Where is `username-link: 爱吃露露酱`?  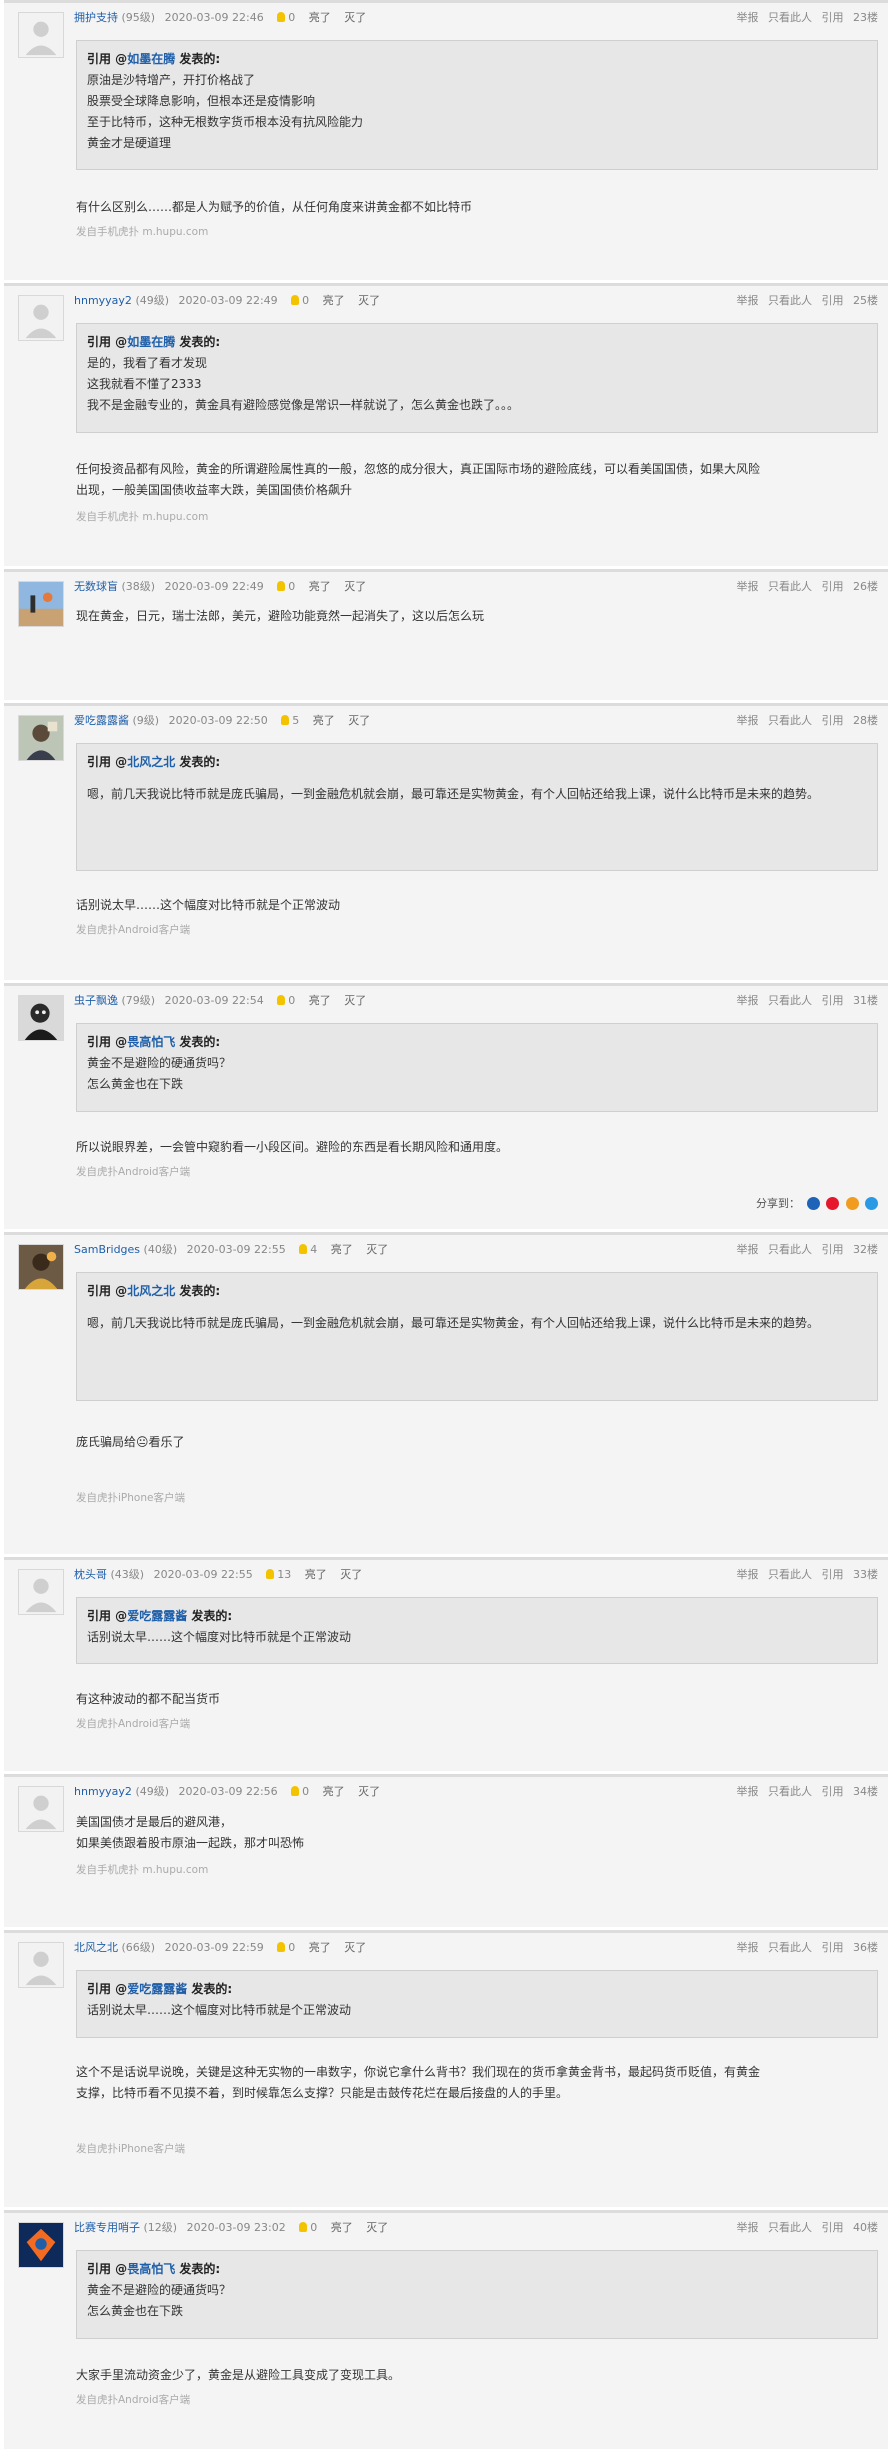
username-link: 爱吃露露酱 is located at coordinates (101, 720).